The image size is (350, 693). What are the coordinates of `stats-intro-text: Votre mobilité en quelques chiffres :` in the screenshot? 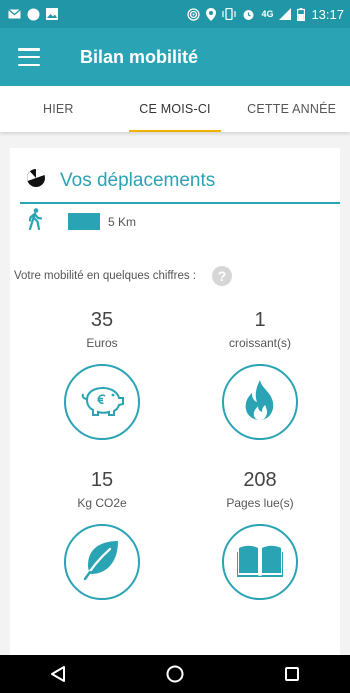 It's located at (105, 276).